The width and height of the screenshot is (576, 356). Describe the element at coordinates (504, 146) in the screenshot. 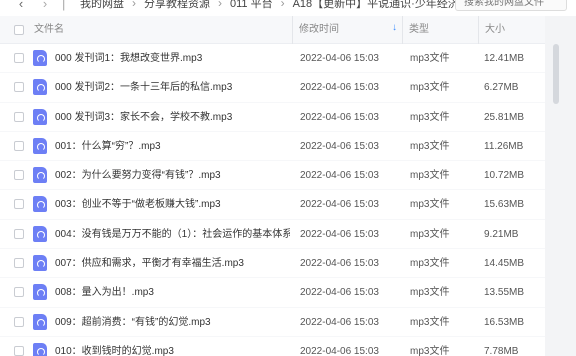

I see `file-size: 11.26MB` at that location.